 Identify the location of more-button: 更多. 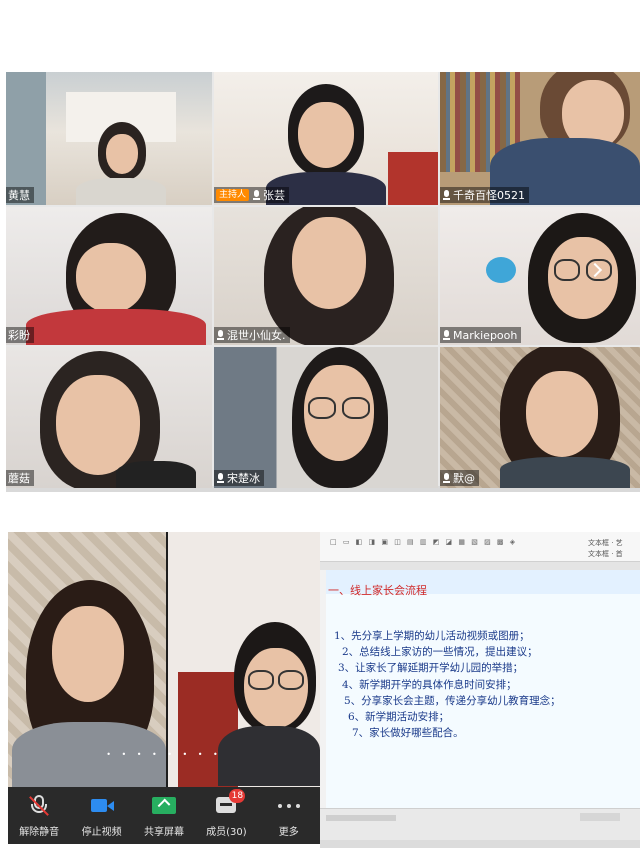
(289, 816).